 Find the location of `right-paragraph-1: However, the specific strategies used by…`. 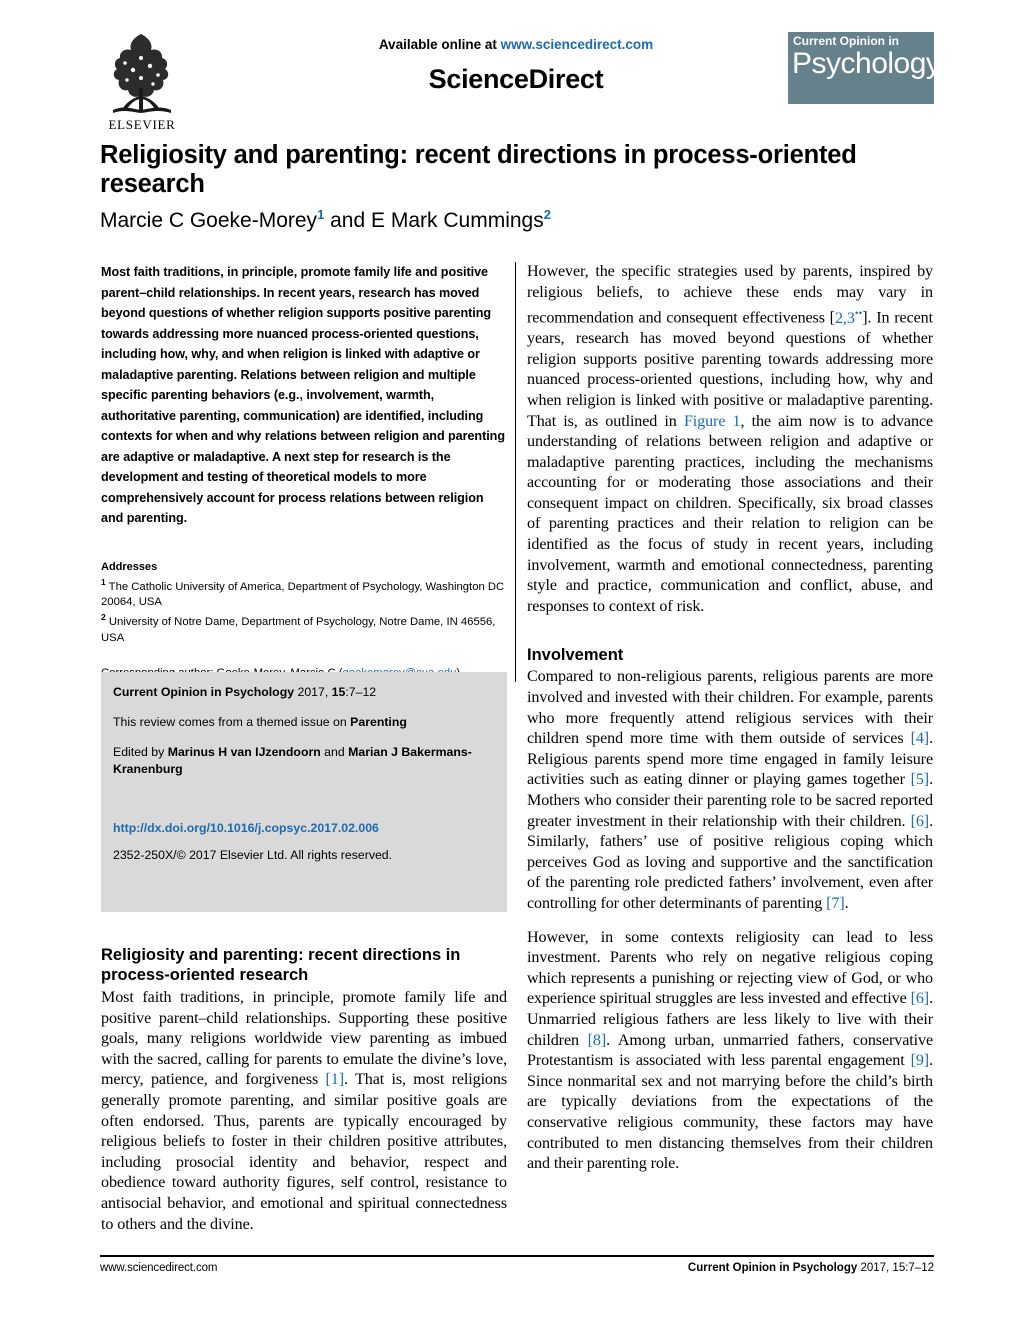

right-paragraph-1: However, the specific strategies used by… is located at coordinates (730, 439).